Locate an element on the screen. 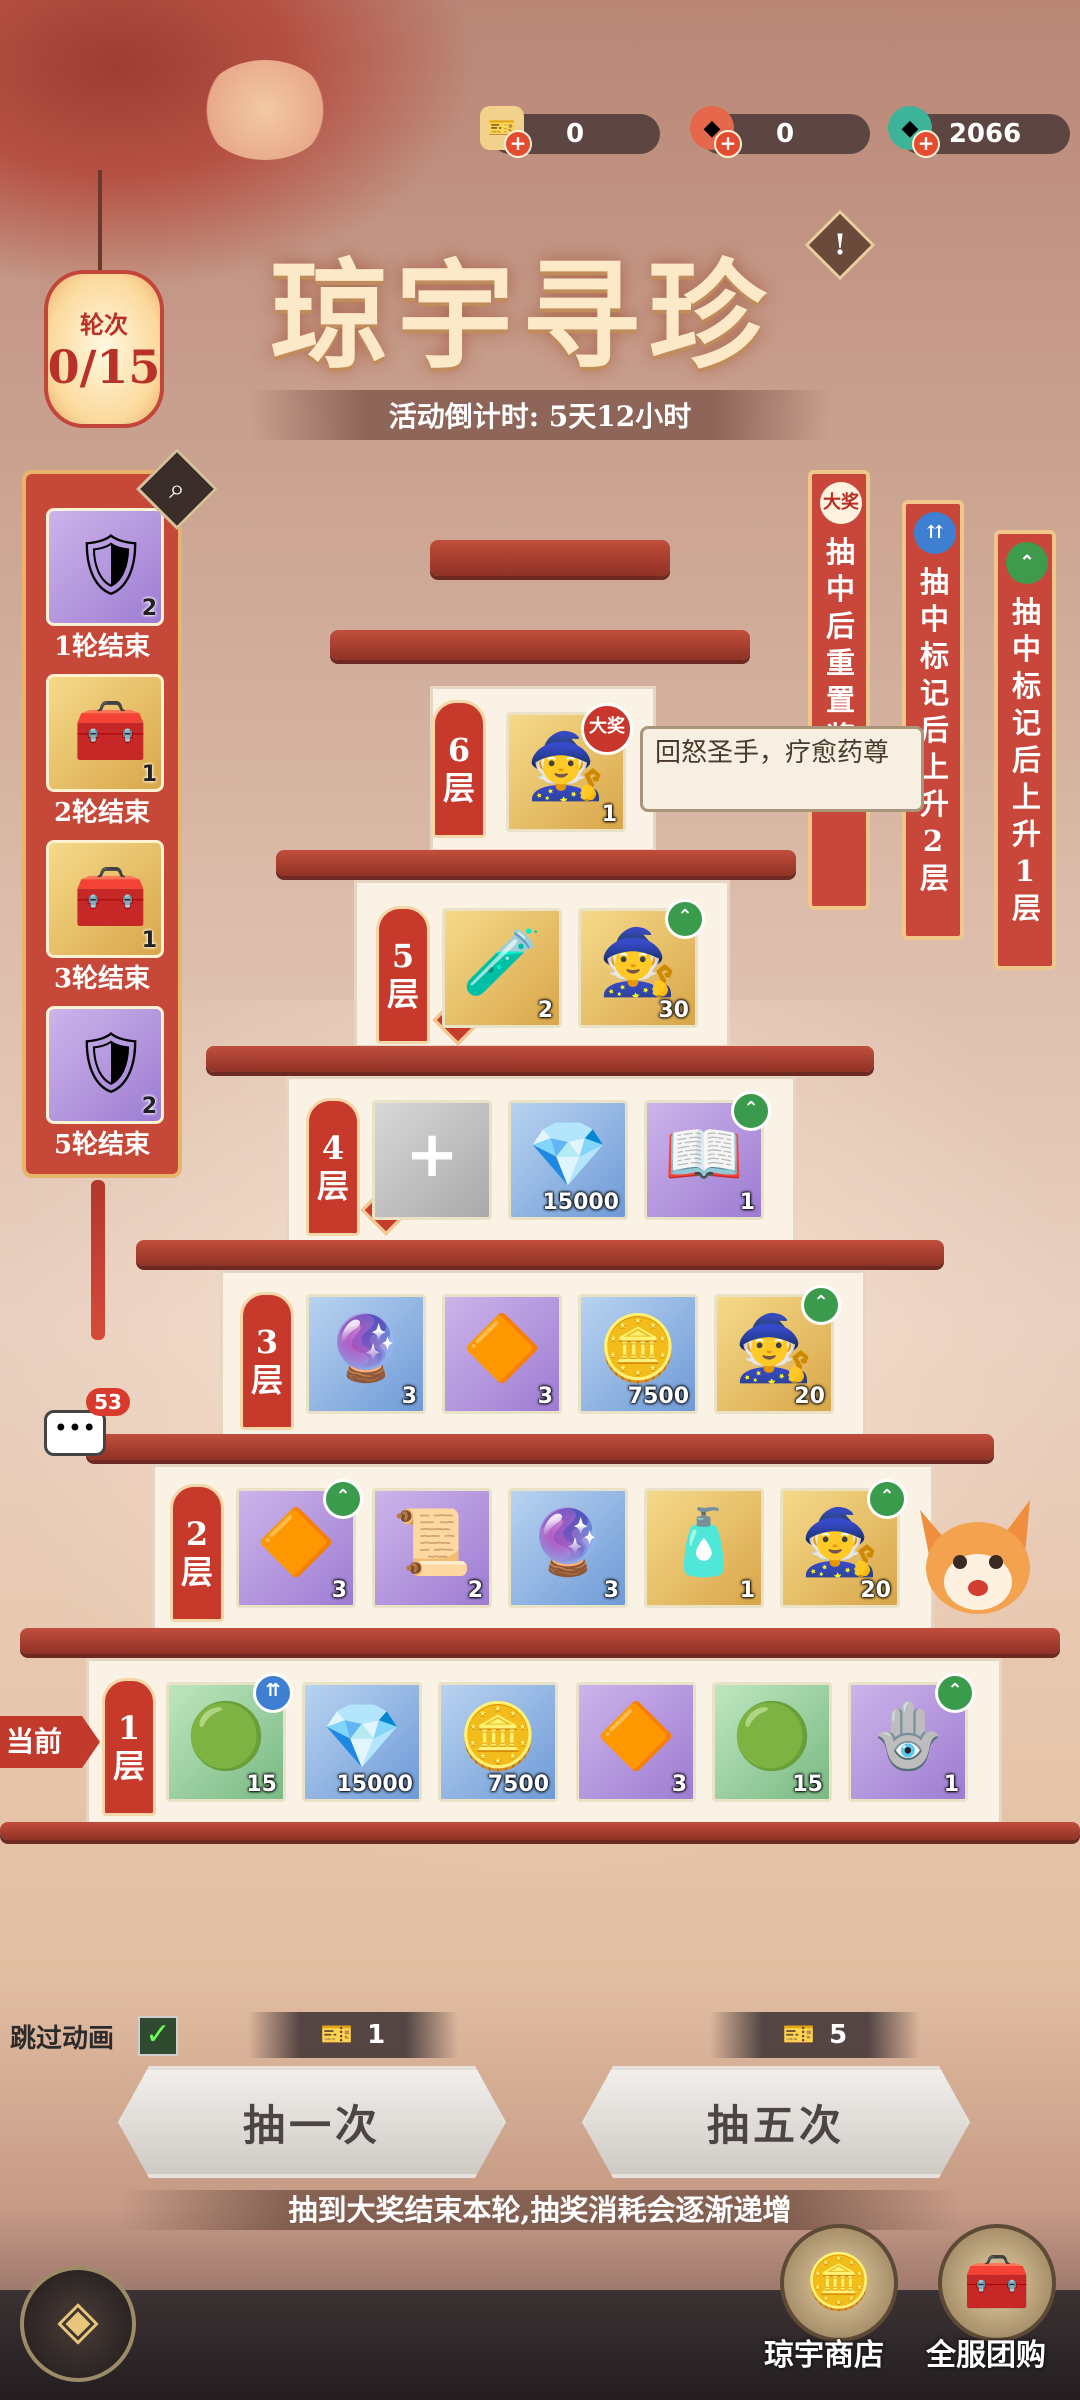  add-ticket-button: + is located at coordinates (518, 144).